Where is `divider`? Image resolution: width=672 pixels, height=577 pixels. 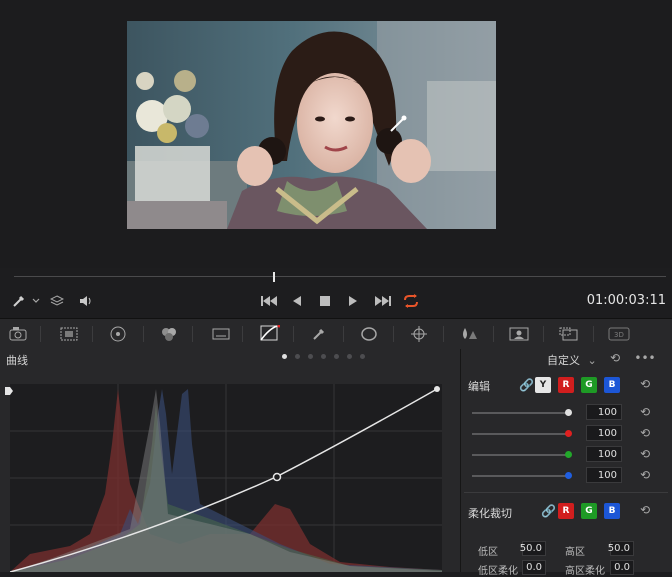 divider is located at coordinates (566, 492).